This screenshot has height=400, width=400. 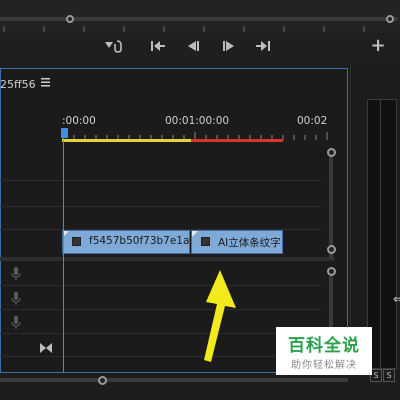 I want to click on top-scroll-handle-left, so click(x=70, y=19).